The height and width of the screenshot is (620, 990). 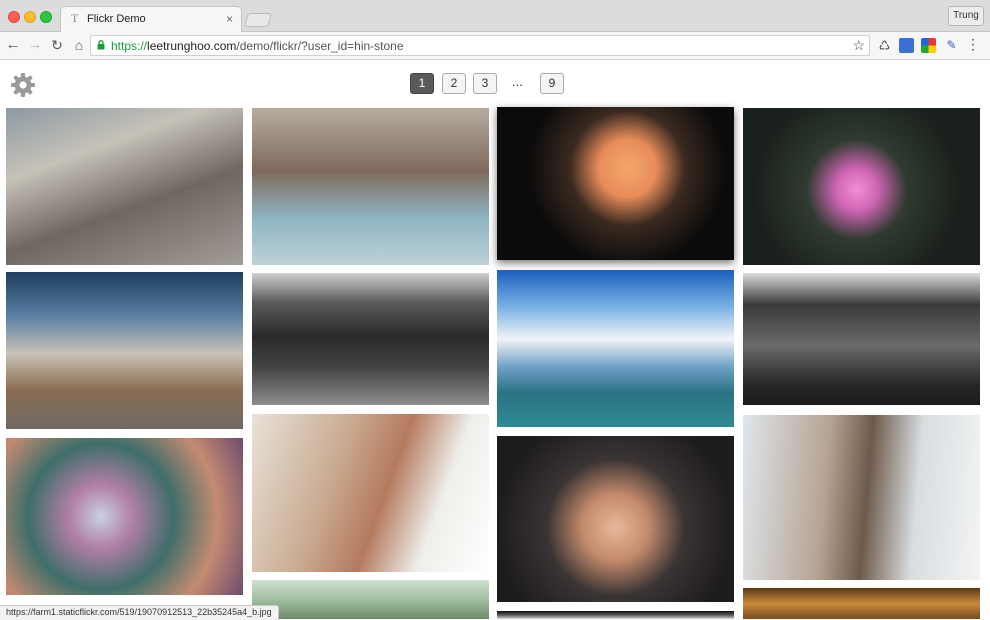 I want to click on forward-arrow-icon: →, so click(x=35, y=45).